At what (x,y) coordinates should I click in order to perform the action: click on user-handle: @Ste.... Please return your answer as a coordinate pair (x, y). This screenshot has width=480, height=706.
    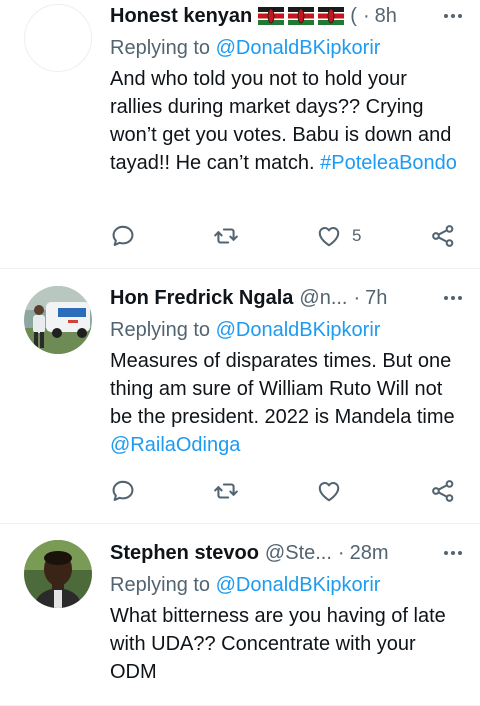
    Looking at the image, I should click on (298, 553).